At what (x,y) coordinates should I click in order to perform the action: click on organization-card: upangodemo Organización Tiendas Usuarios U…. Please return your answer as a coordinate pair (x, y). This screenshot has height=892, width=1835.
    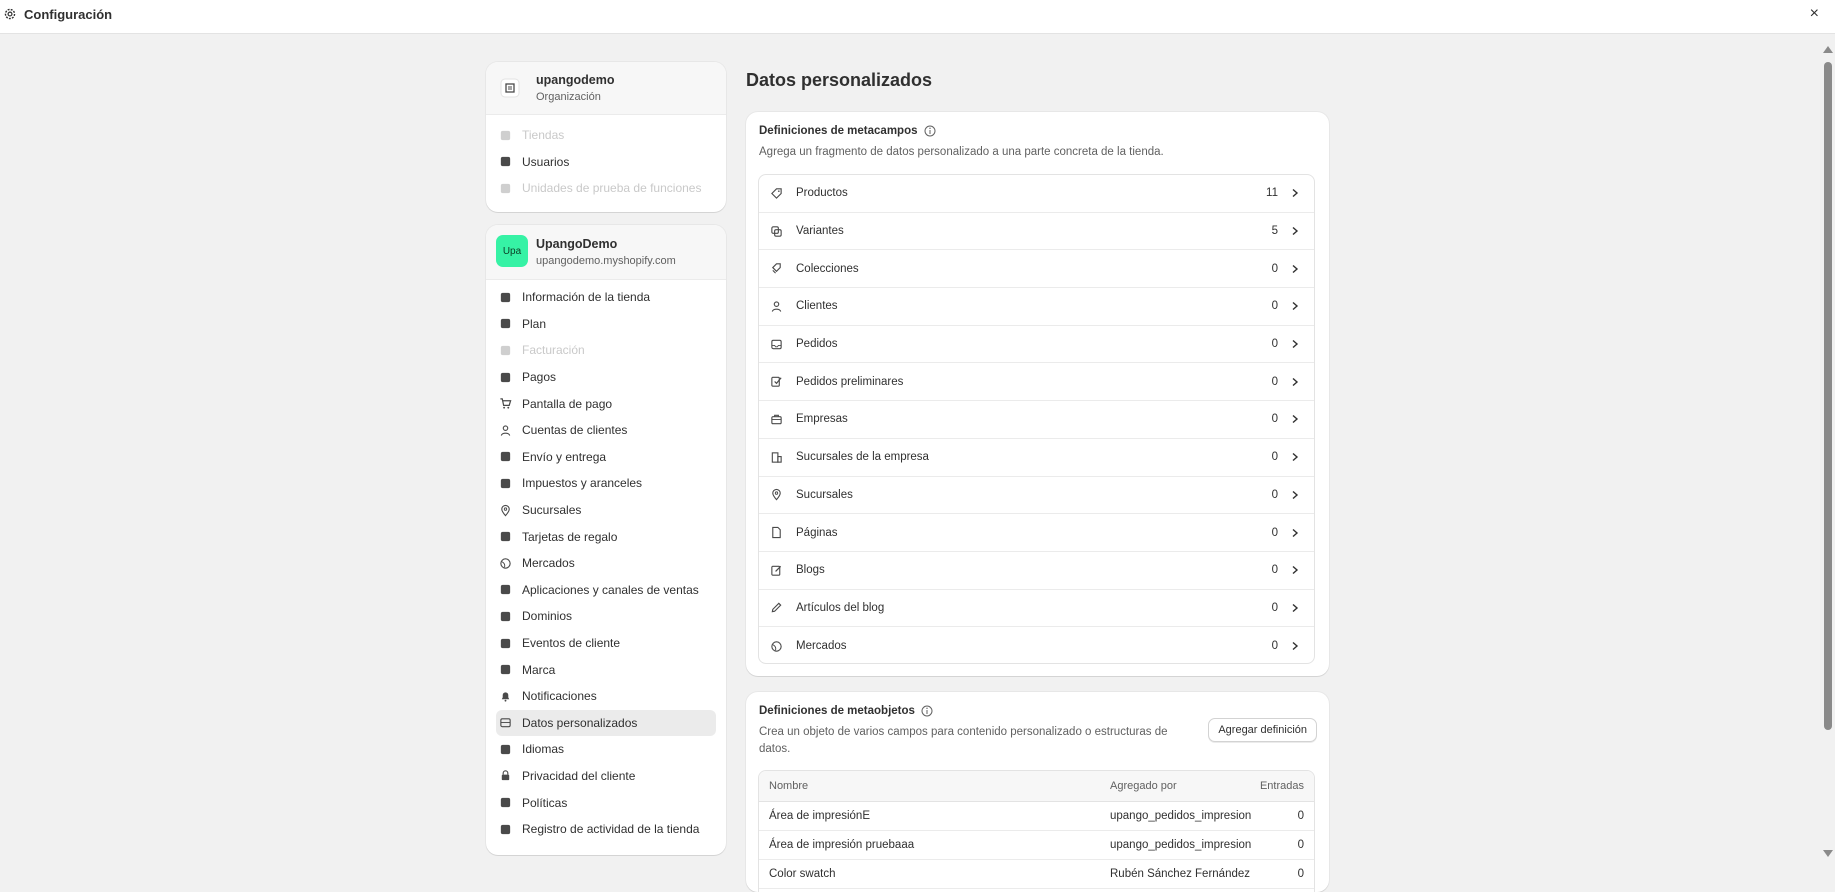
    Looking at the image, I should click on (606, 137).